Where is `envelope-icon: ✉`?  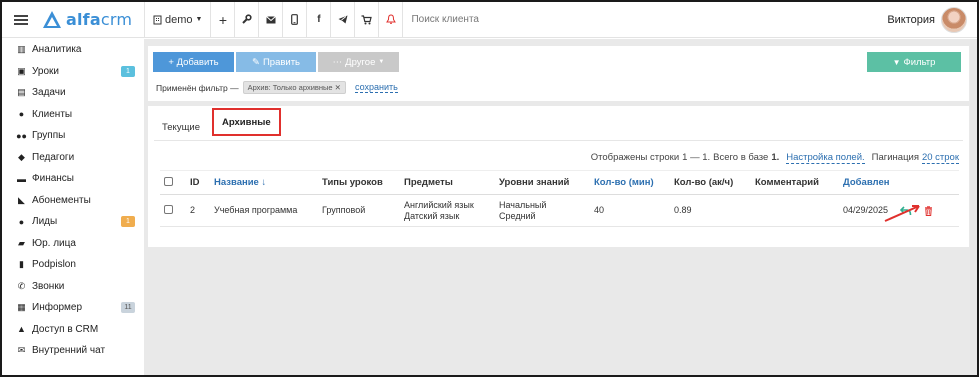
envelope-icon: ✉ is located at coordinates (21, 350).